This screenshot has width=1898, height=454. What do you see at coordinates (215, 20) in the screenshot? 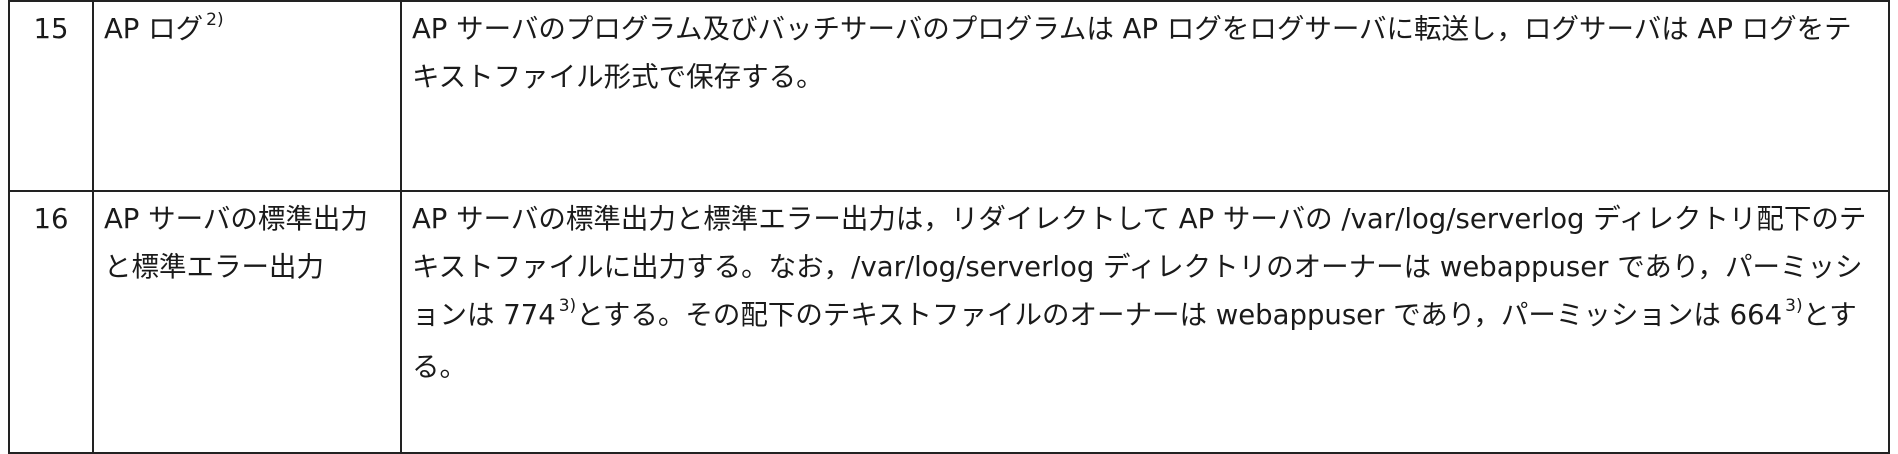
I see `footnote-ref: 2)` at bounding box center [215, 20].